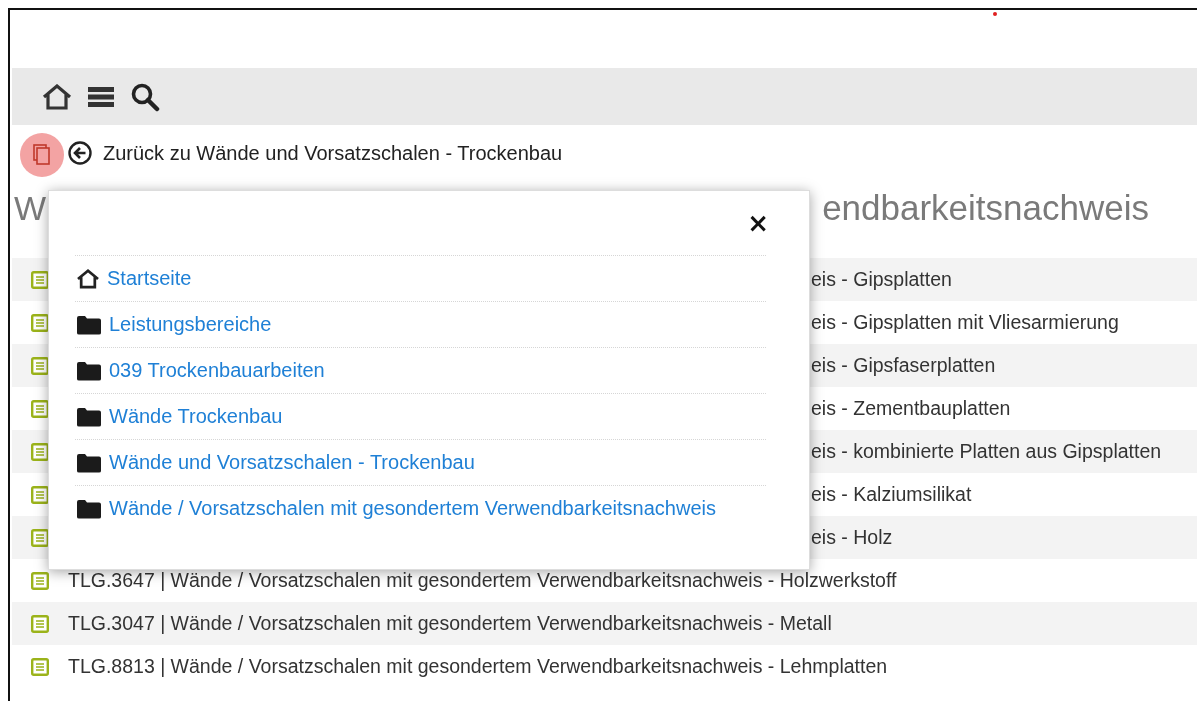 This screenshot has width=1197, height=701. Describe the element at coordinates (852, 537) in the screenshot. I see `list-link: eis - Holz` at that location.